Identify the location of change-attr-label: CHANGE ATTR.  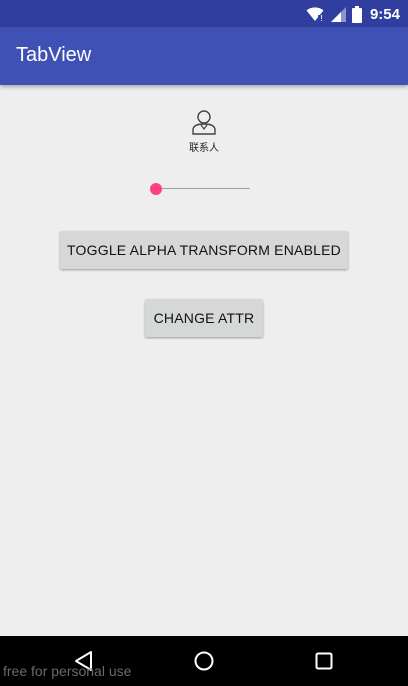
(204, 318).